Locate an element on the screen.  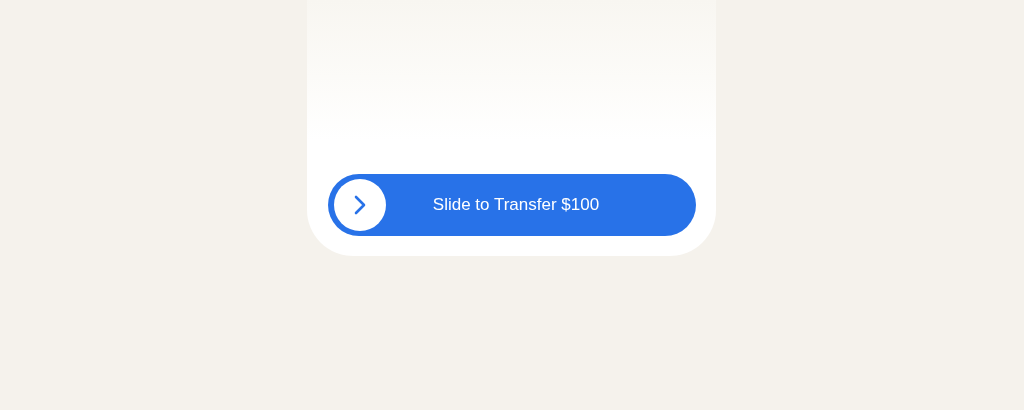
slider-label: Slide to Transfer $100 is located at coordinates (515, 205).